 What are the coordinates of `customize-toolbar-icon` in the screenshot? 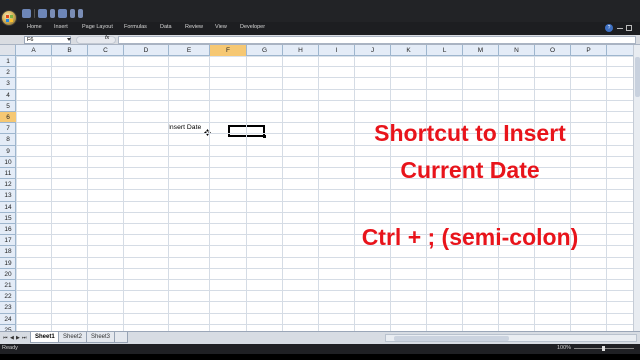 It's located at (80, 13).